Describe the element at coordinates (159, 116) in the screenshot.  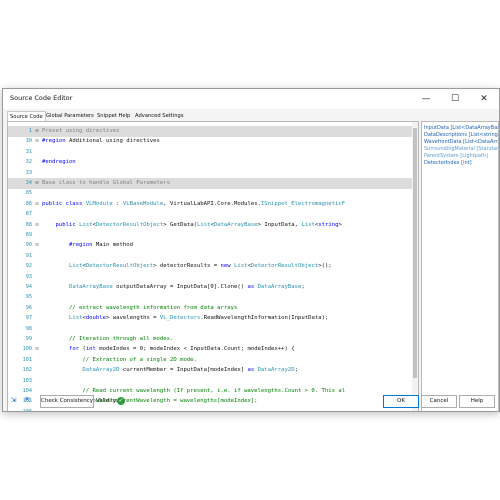
I see `tab-advanced-settings: Advanced Settings` at that location.